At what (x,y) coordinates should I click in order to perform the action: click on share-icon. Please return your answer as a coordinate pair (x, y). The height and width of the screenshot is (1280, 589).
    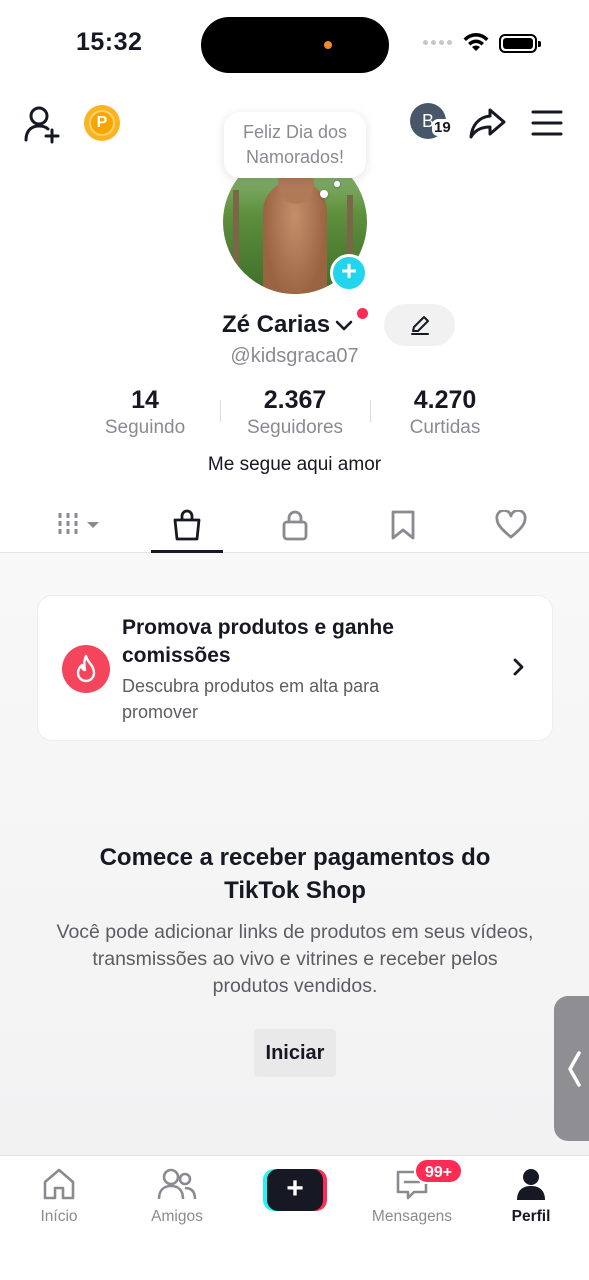
    Looking at the image, I should click on (488, 123).